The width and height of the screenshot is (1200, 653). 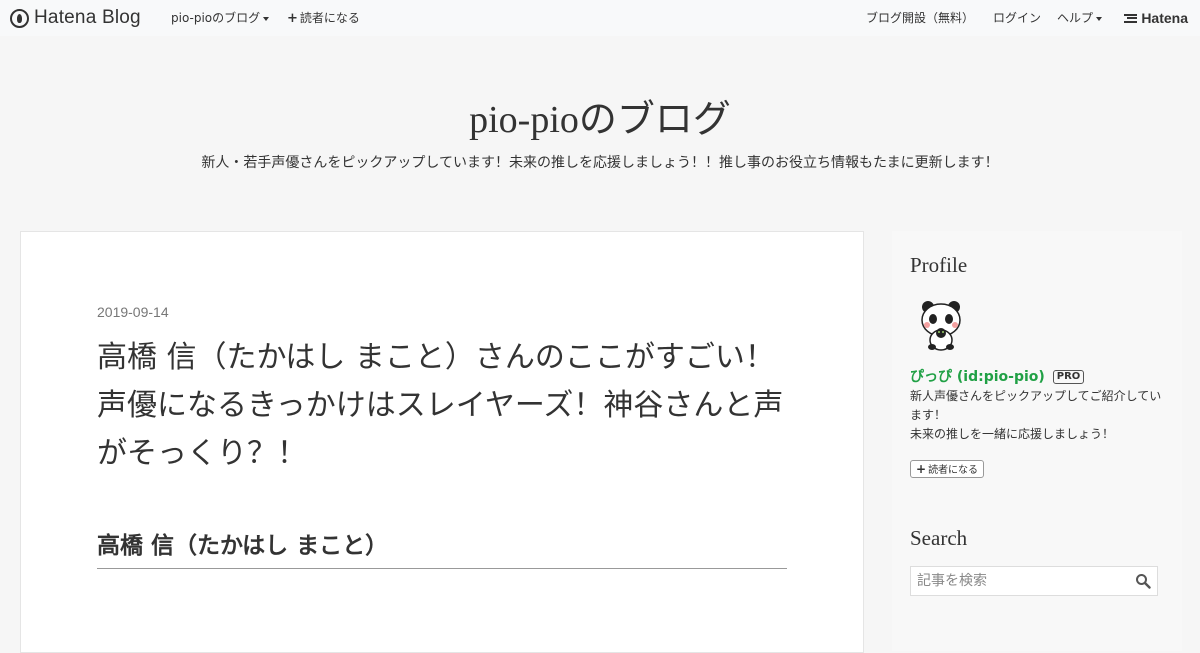 What do you see at coordinates (1164, 18) in the screenshot?
I see `hatena-brand-label: Hatena` at bounding box center [1164, 18].